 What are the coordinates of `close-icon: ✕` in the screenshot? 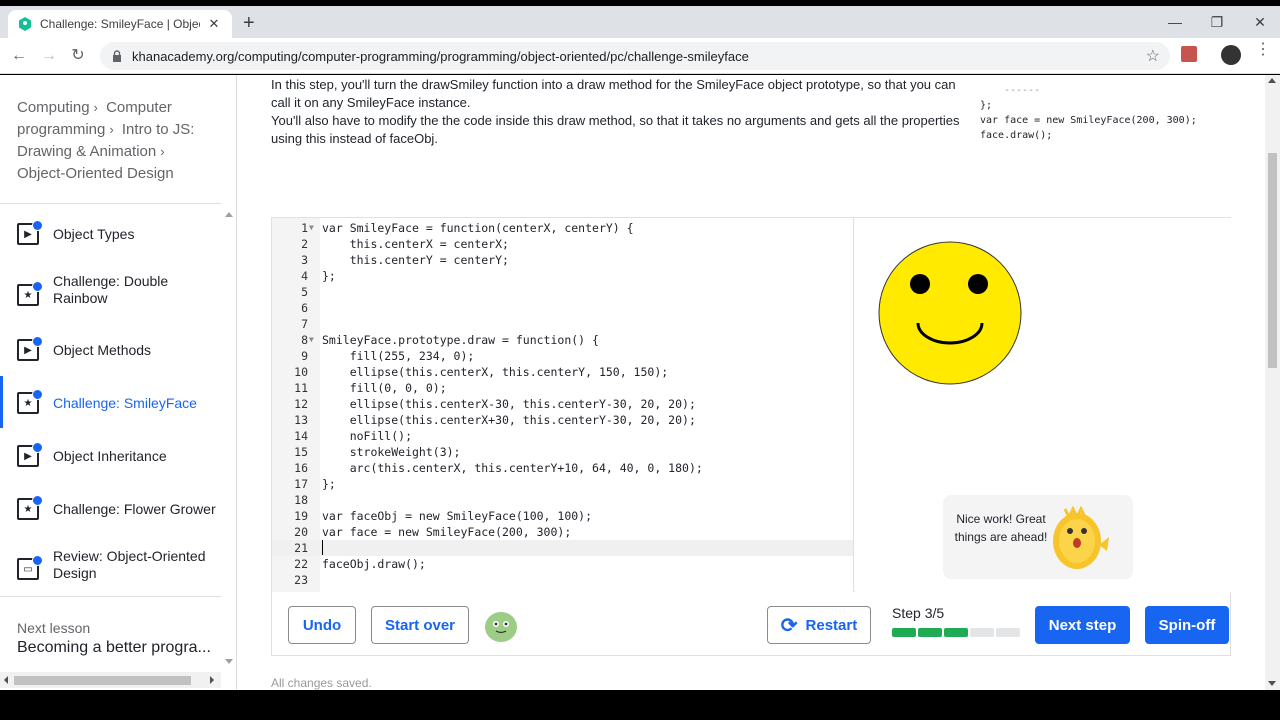 It's located at (1260, 22).